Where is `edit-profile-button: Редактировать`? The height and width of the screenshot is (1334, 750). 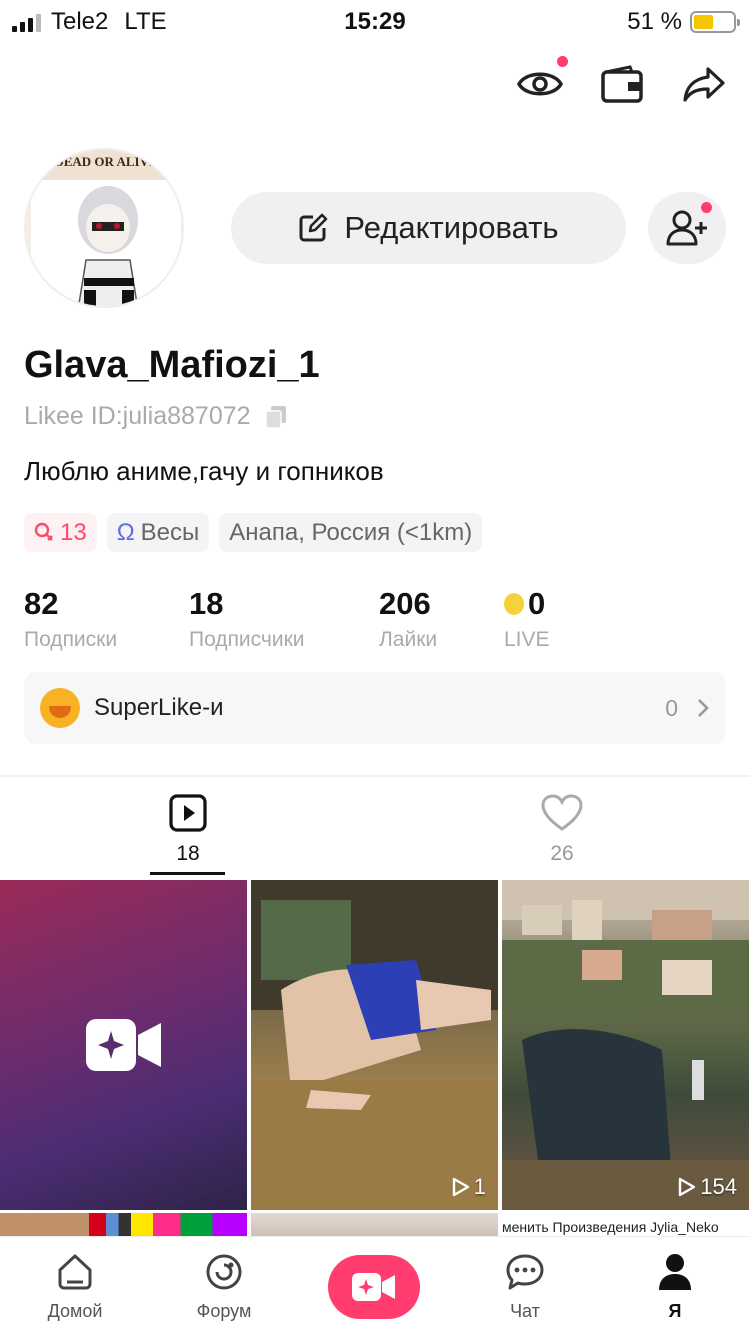 edit-profile-button: Редактировать is located at coordinates (428, 228).